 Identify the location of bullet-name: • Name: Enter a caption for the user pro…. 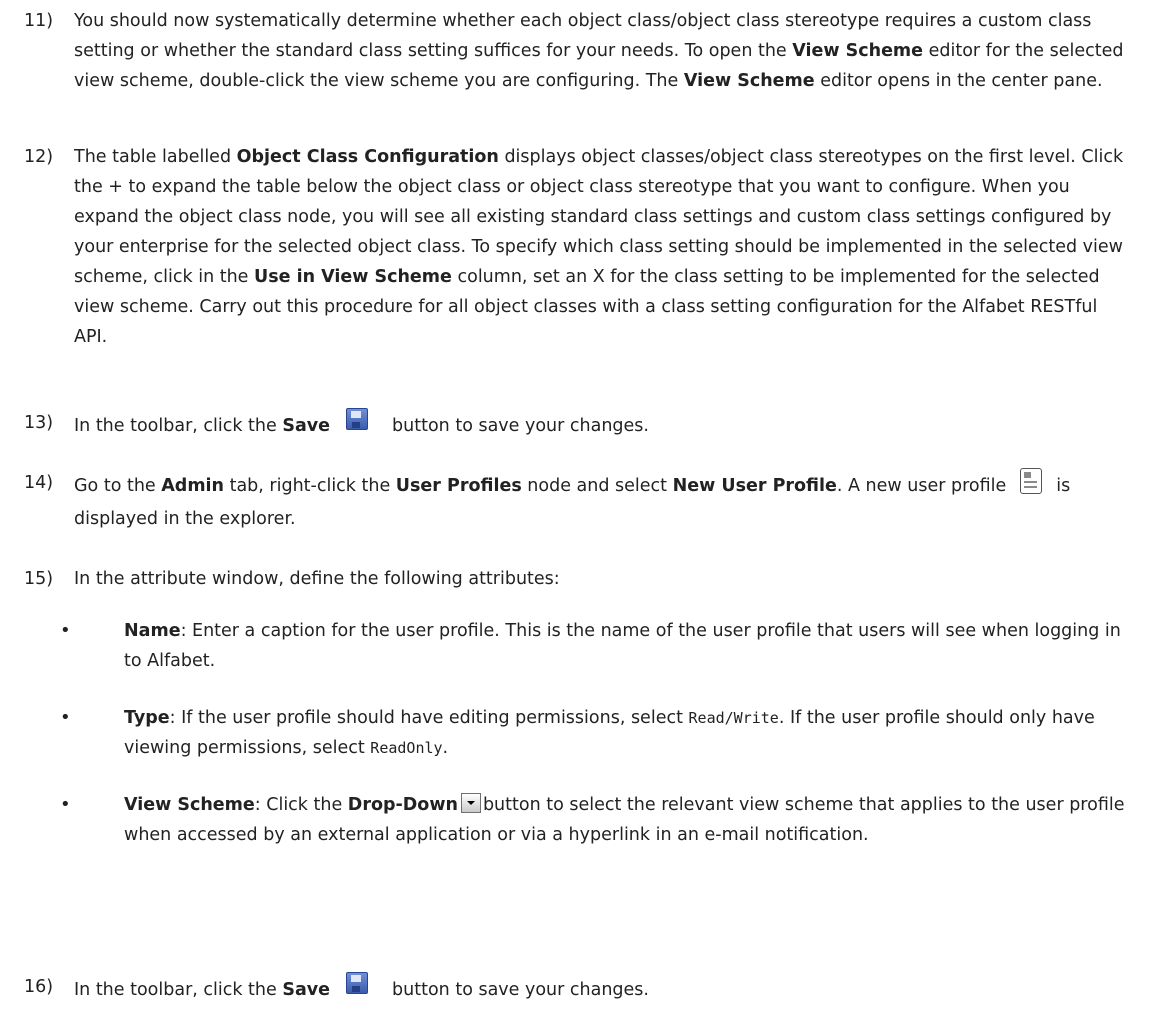
(595, 646).